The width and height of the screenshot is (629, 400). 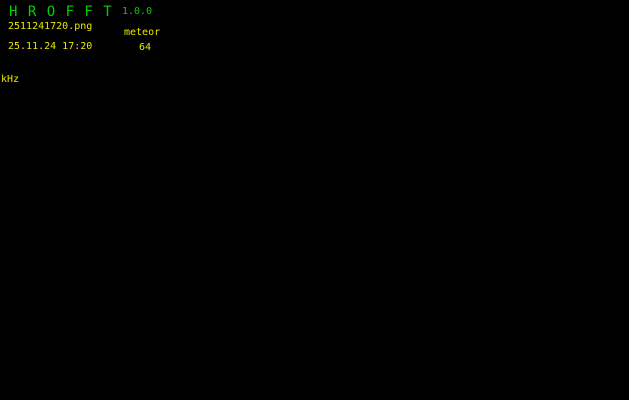 What do you see at coordinates (137, 11) in the screenshot?
I see `app-version: 1.0.0` at bounding box center [137, 11].